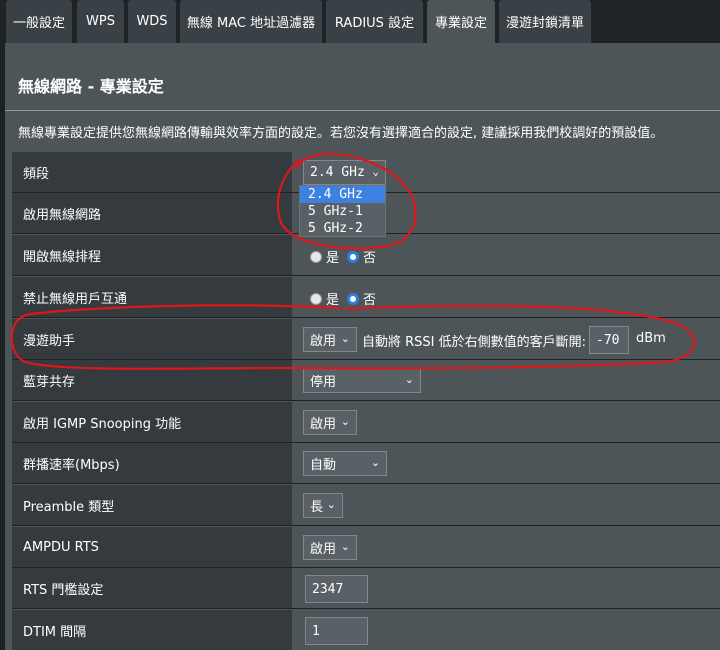  What do you see at coordinates (342, 228) in the screenshot?
I see `band-option-5g2: 5 GHz-2` at bounding box center [342, 228].